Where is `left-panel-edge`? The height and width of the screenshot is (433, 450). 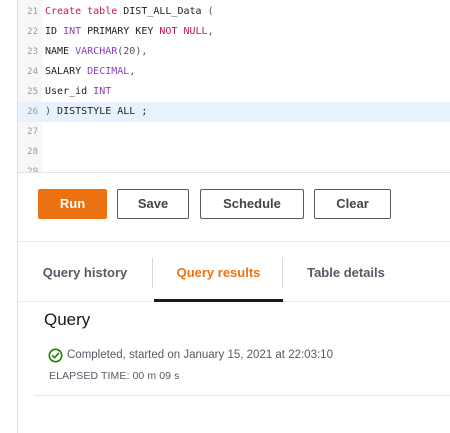
left-panel-edge is located at coordinates (9, 216).